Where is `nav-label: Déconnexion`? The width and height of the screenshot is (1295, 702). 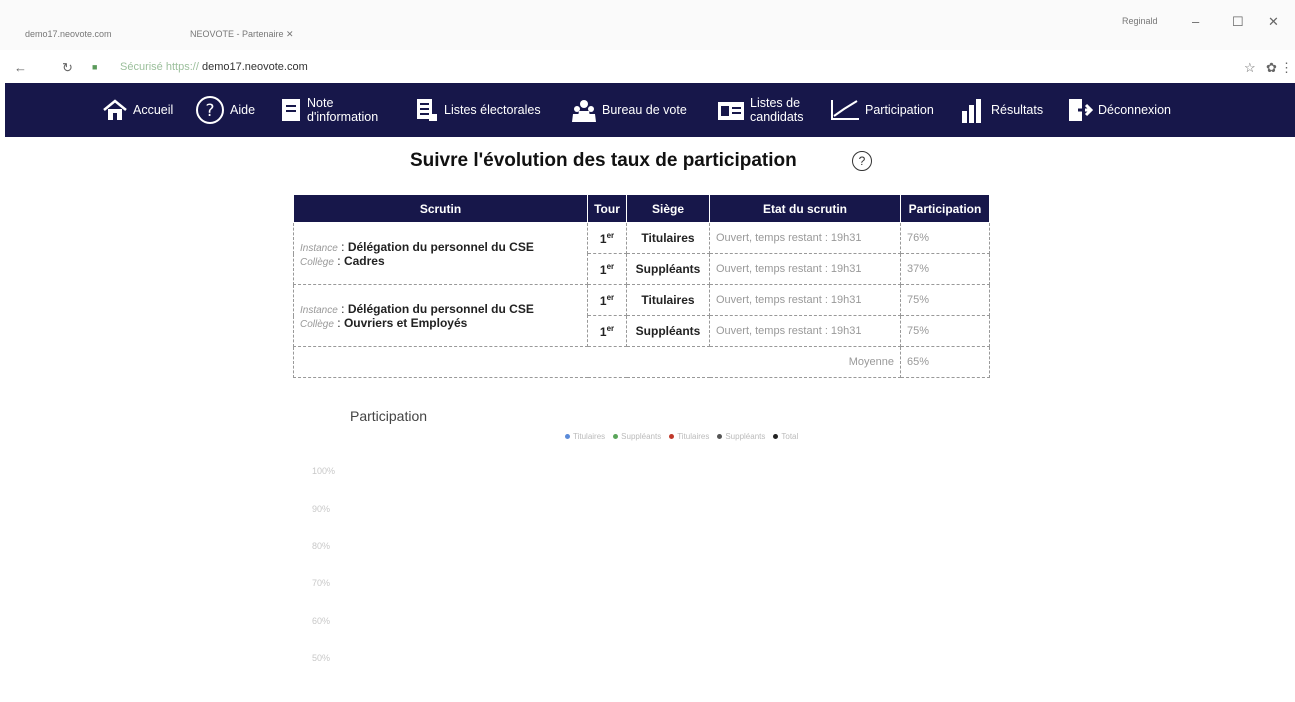 nav-label: Déconnexion is located at coordinates (1134, 110).